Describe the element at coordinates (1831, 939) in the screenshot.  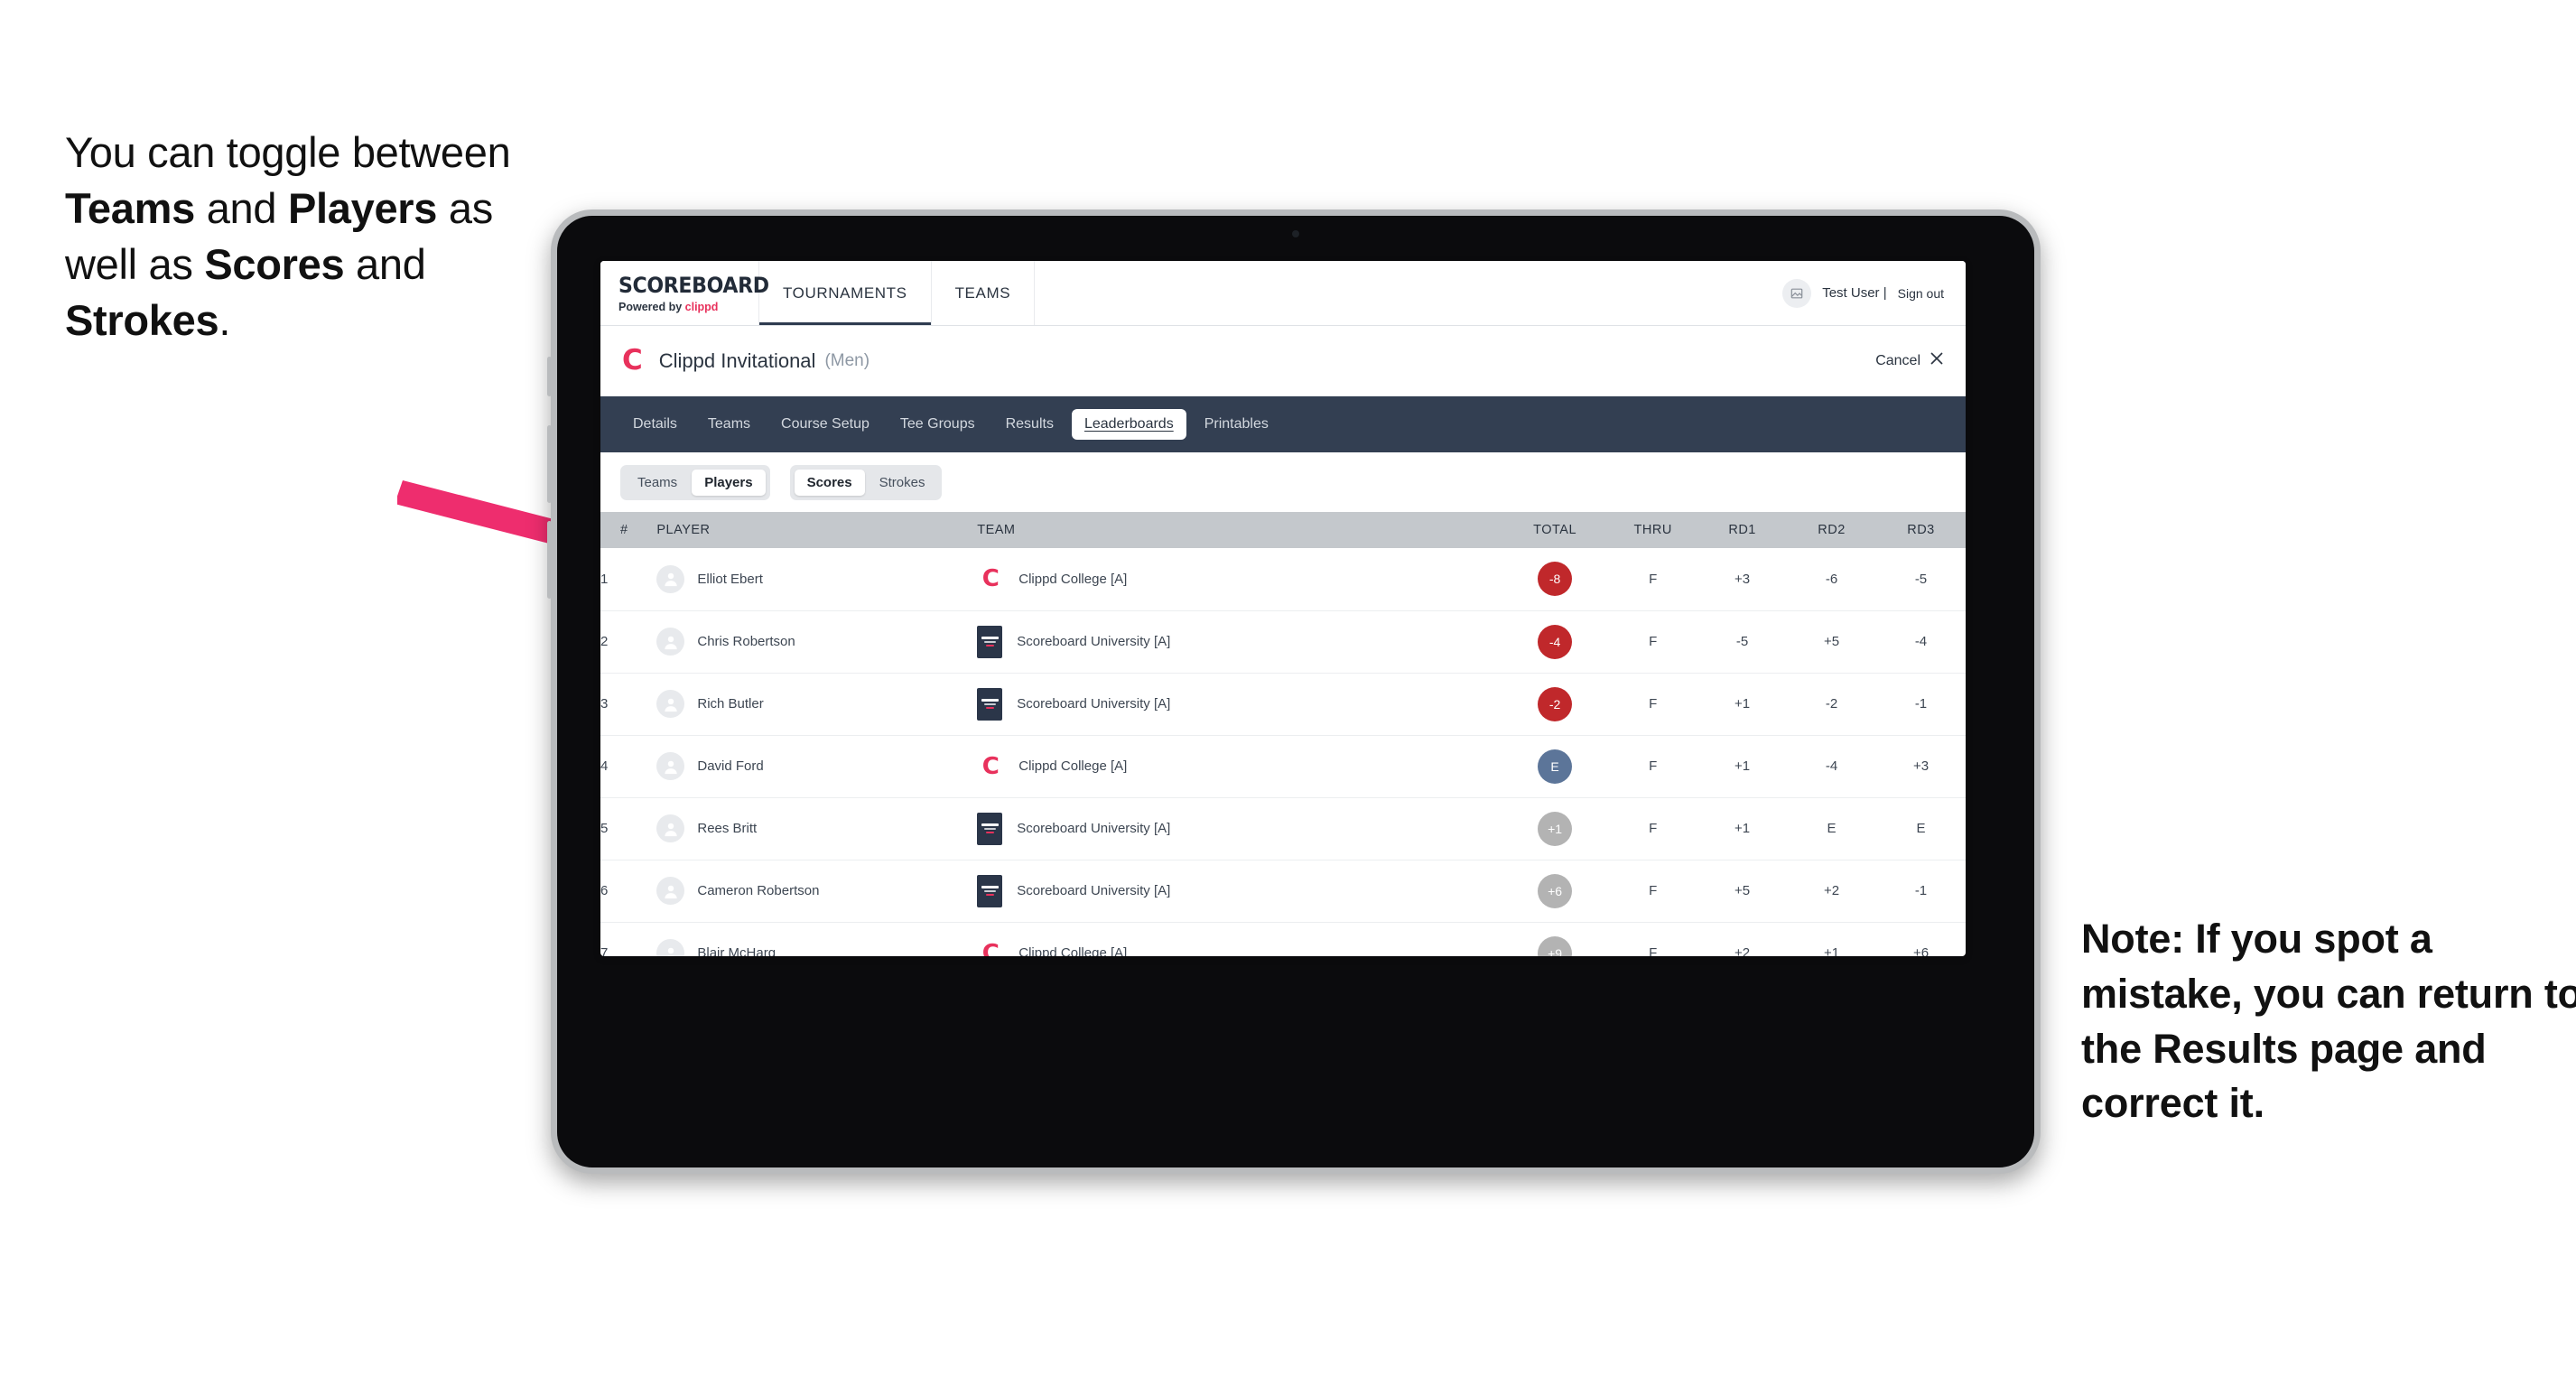
I see `cell-rd2: +1` at that location.